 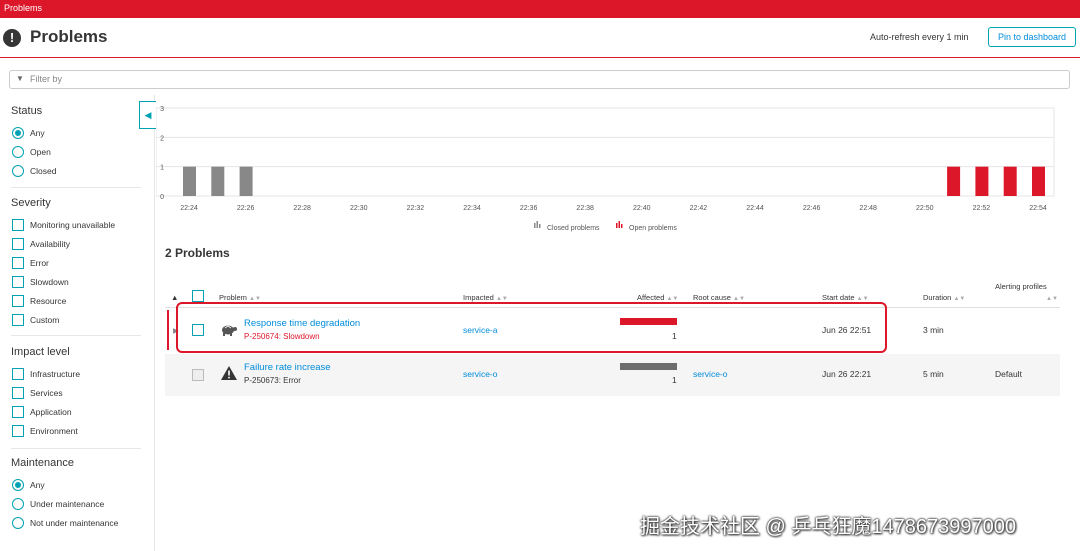 I want to click on alerting-profile: Default, so click(x=1008, y=374).